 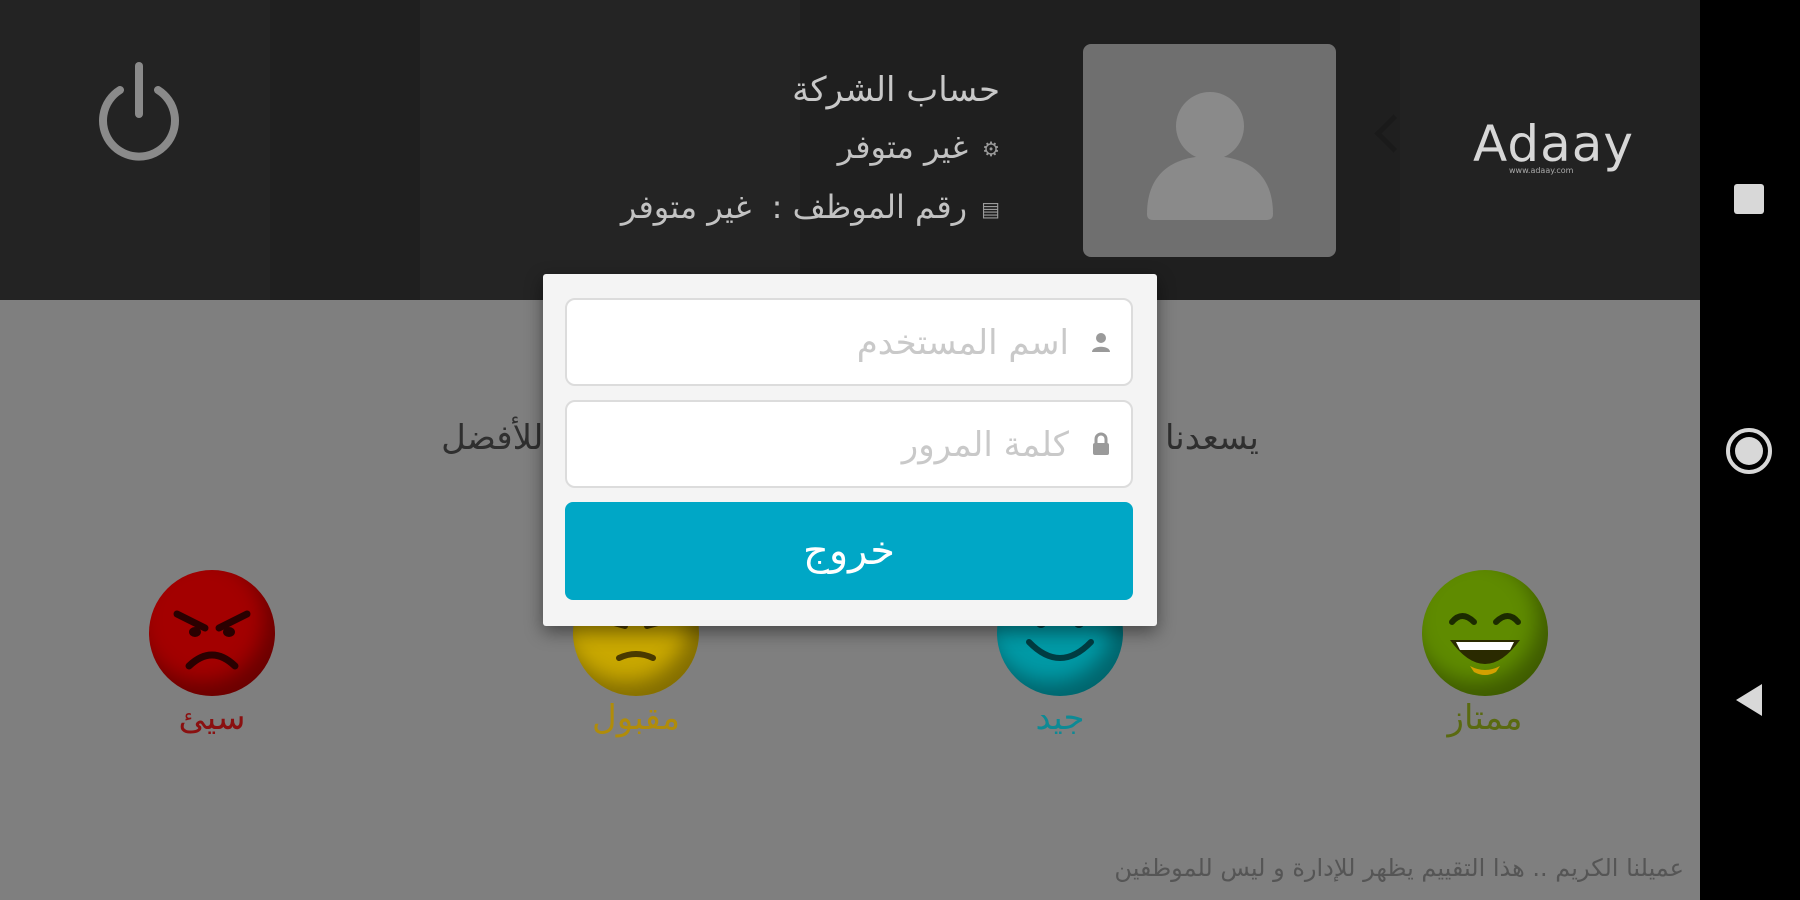 I want to click on lock-icon, so click(x=1101, y=443).